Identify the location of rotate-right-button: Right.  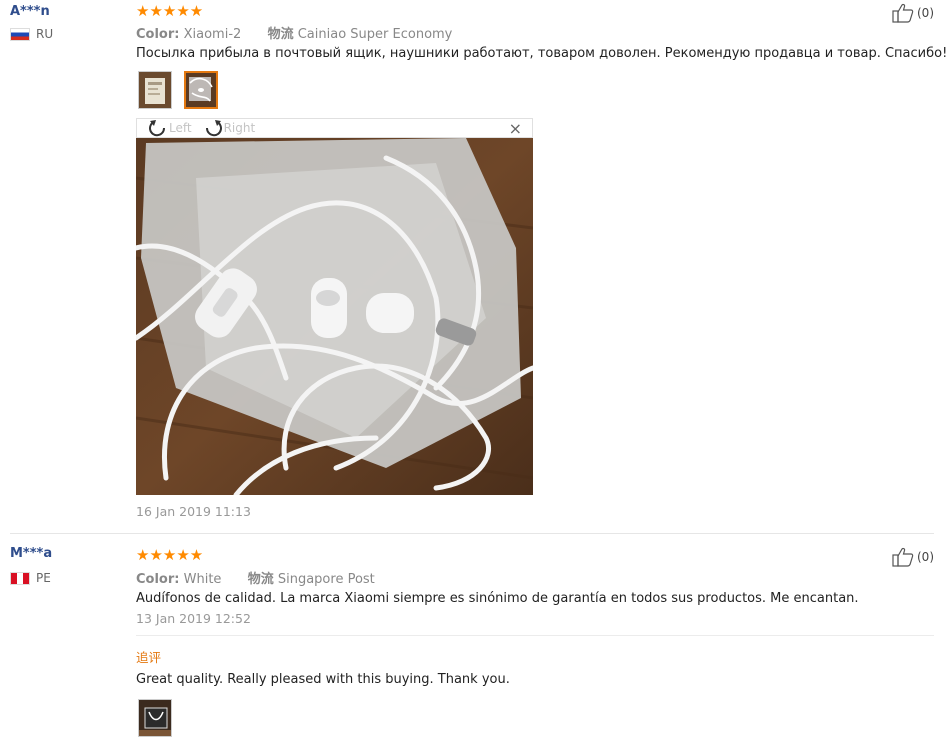
(229, 128).